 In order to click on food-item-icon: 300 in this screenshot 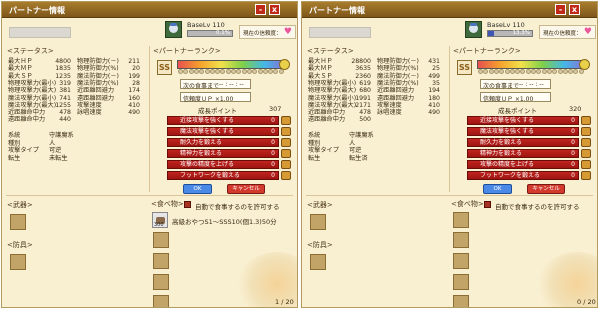, I will do `click(160, 220)`.